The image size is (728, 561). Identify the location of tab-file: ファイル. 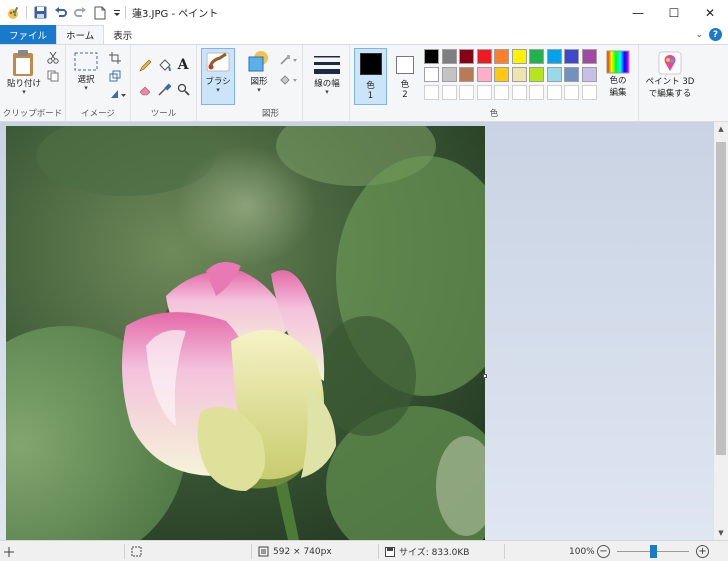
(28, 34).